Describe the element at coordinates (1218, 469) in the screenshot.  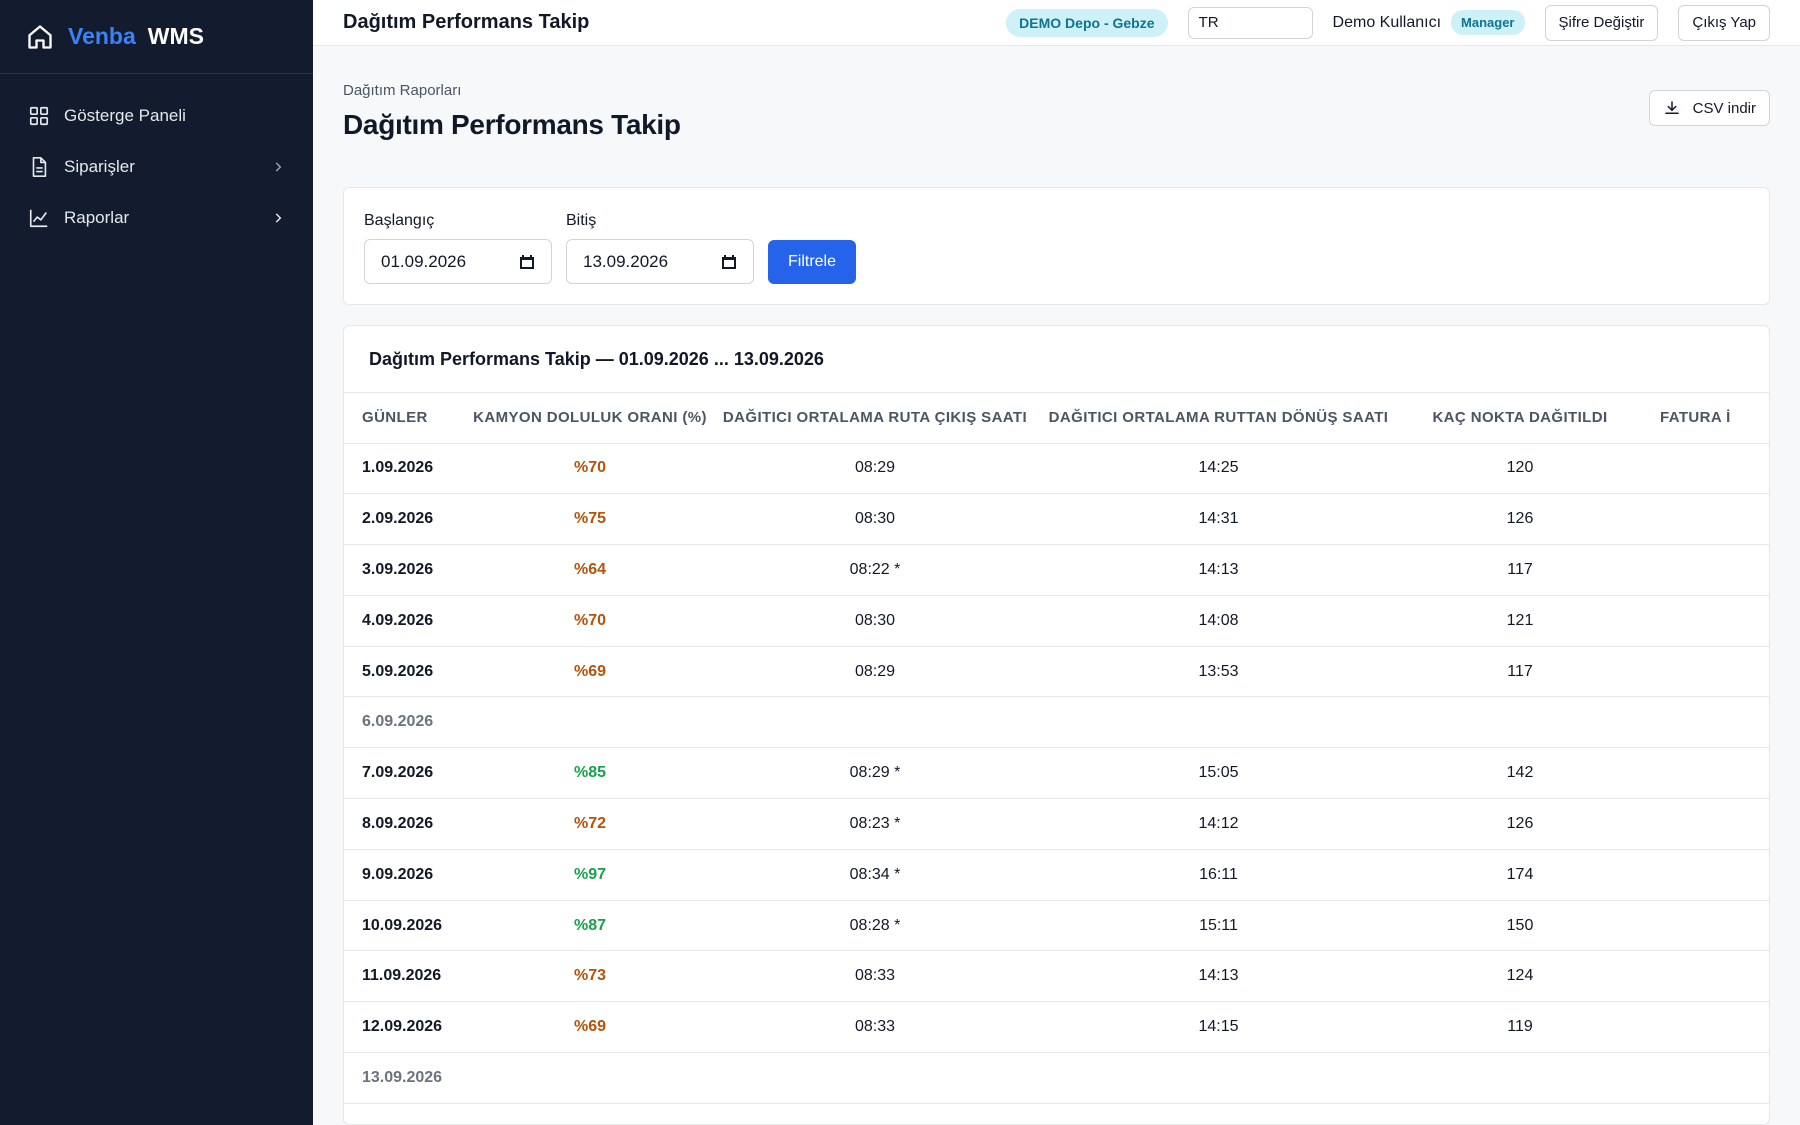
I see `cell-avg-return: 14:25` at that location.